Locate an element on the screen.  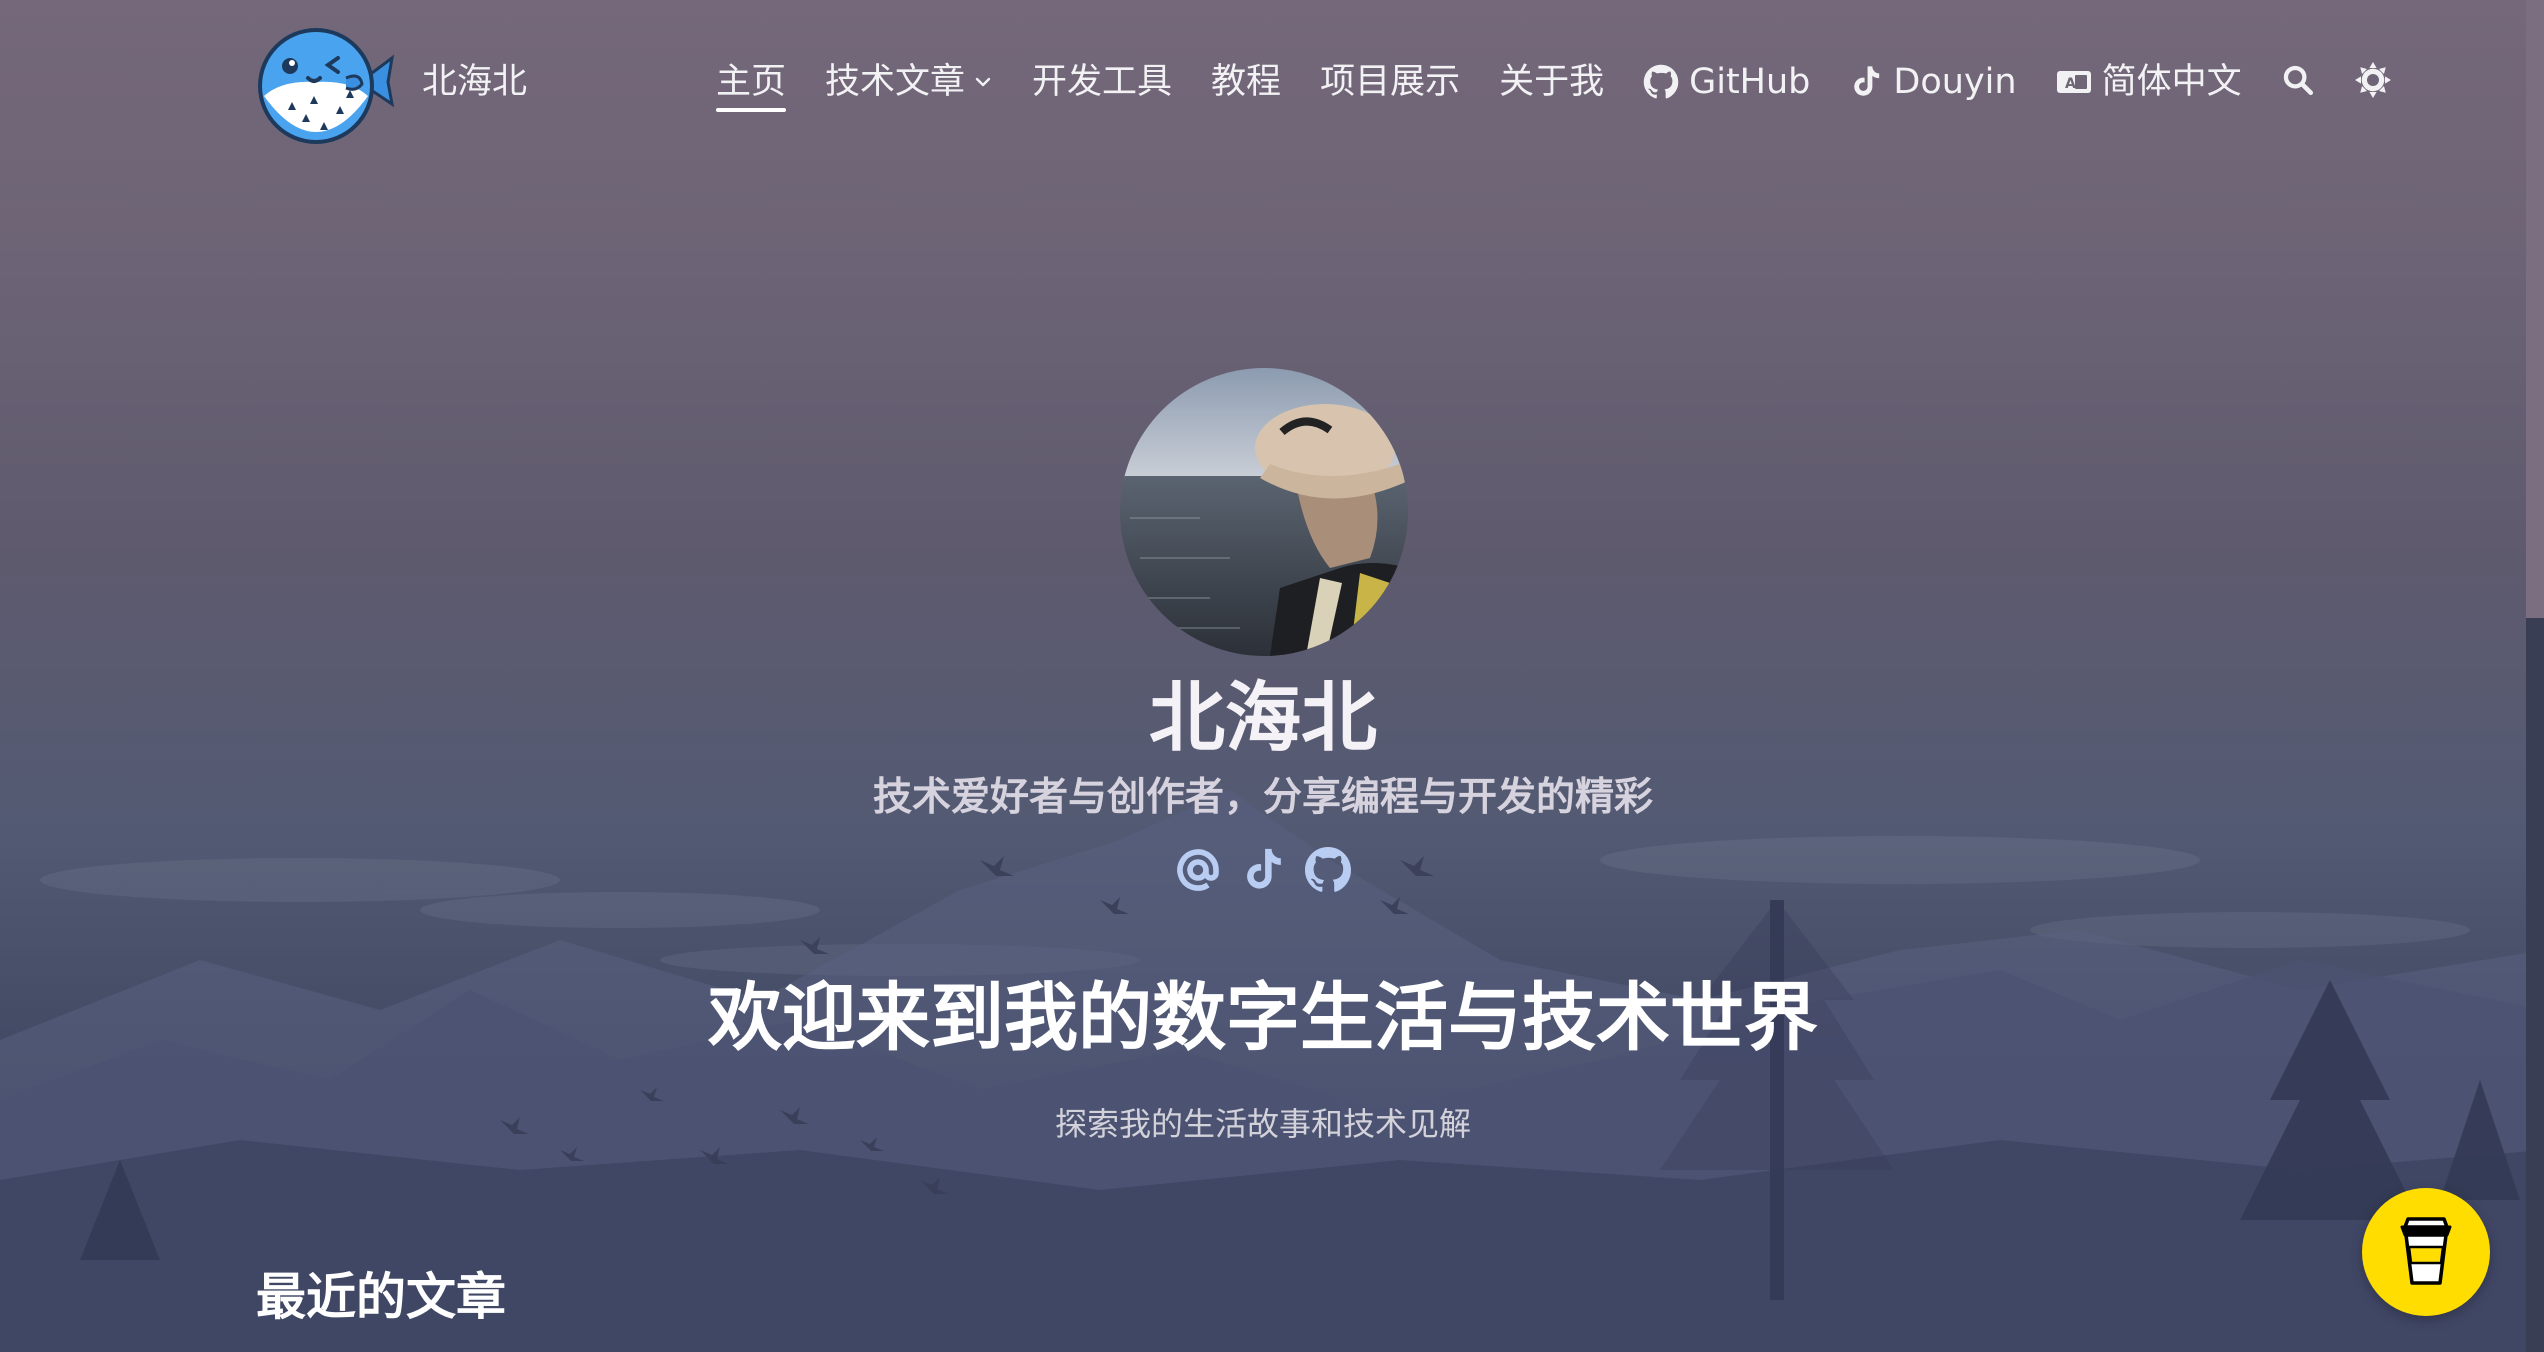
nav-item-tech-articles: 技术文章 is located at coordinates (909, 82).